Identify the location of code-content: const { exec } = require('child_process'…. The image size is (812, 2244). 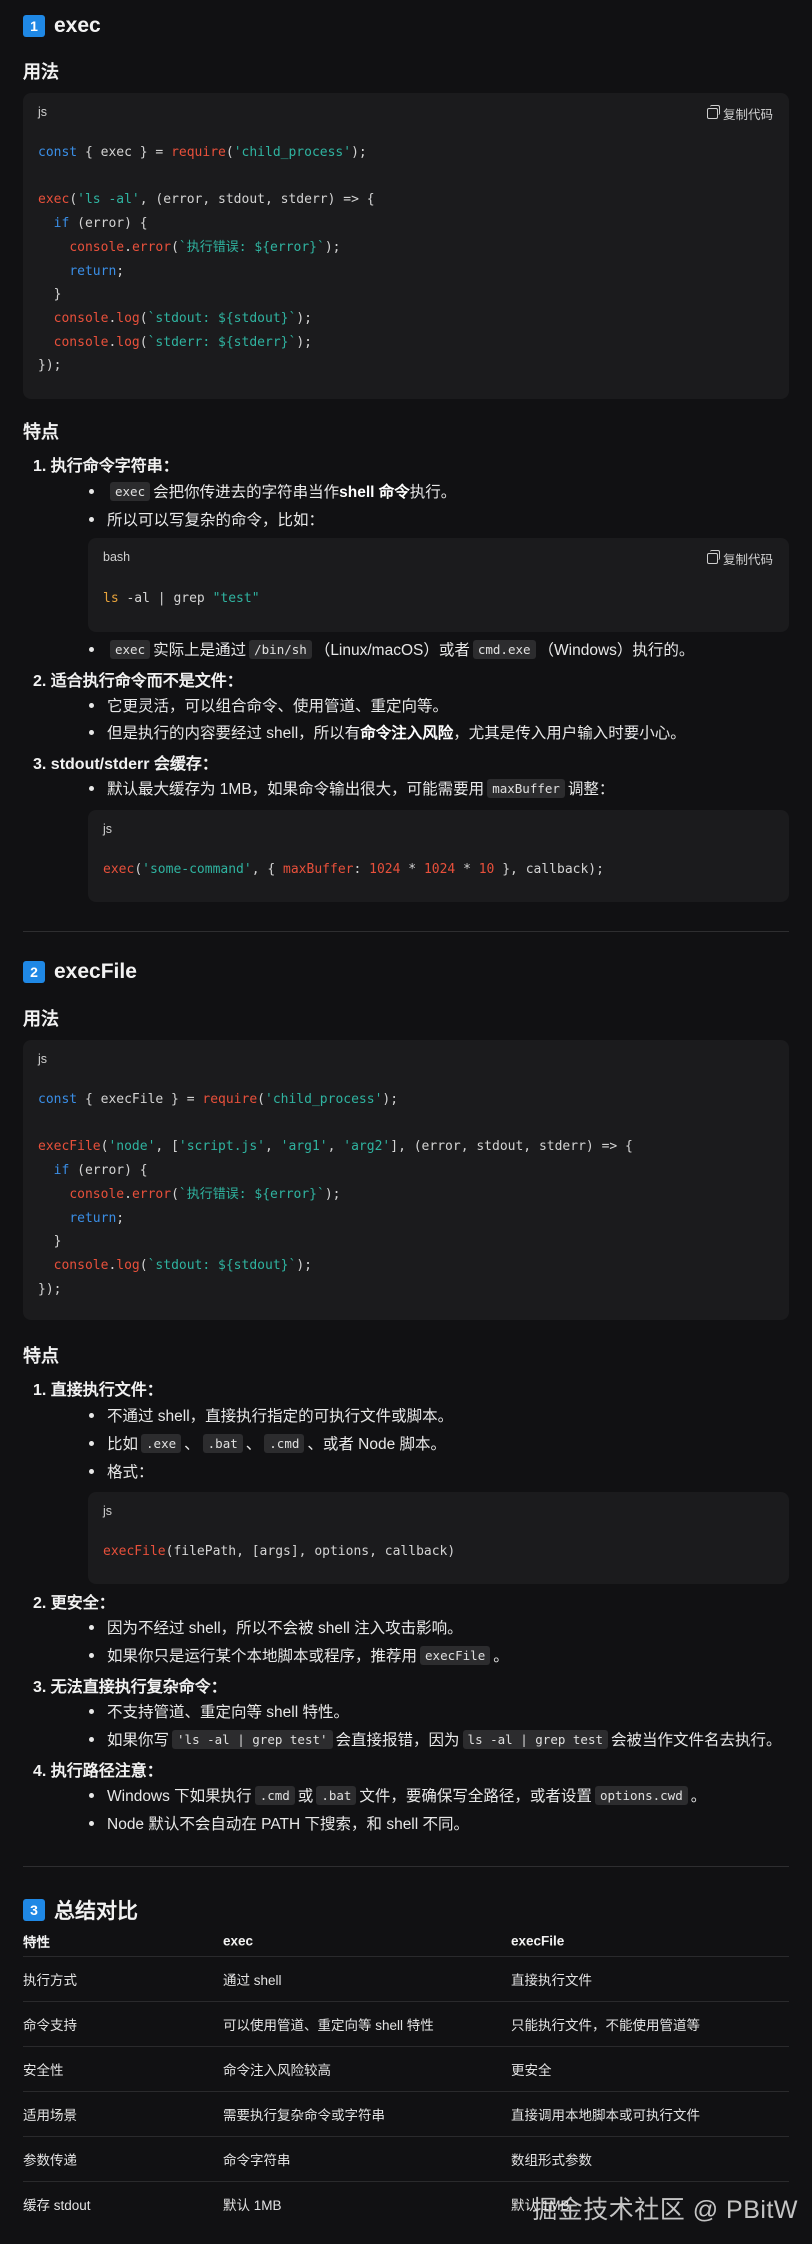
(206, 259).